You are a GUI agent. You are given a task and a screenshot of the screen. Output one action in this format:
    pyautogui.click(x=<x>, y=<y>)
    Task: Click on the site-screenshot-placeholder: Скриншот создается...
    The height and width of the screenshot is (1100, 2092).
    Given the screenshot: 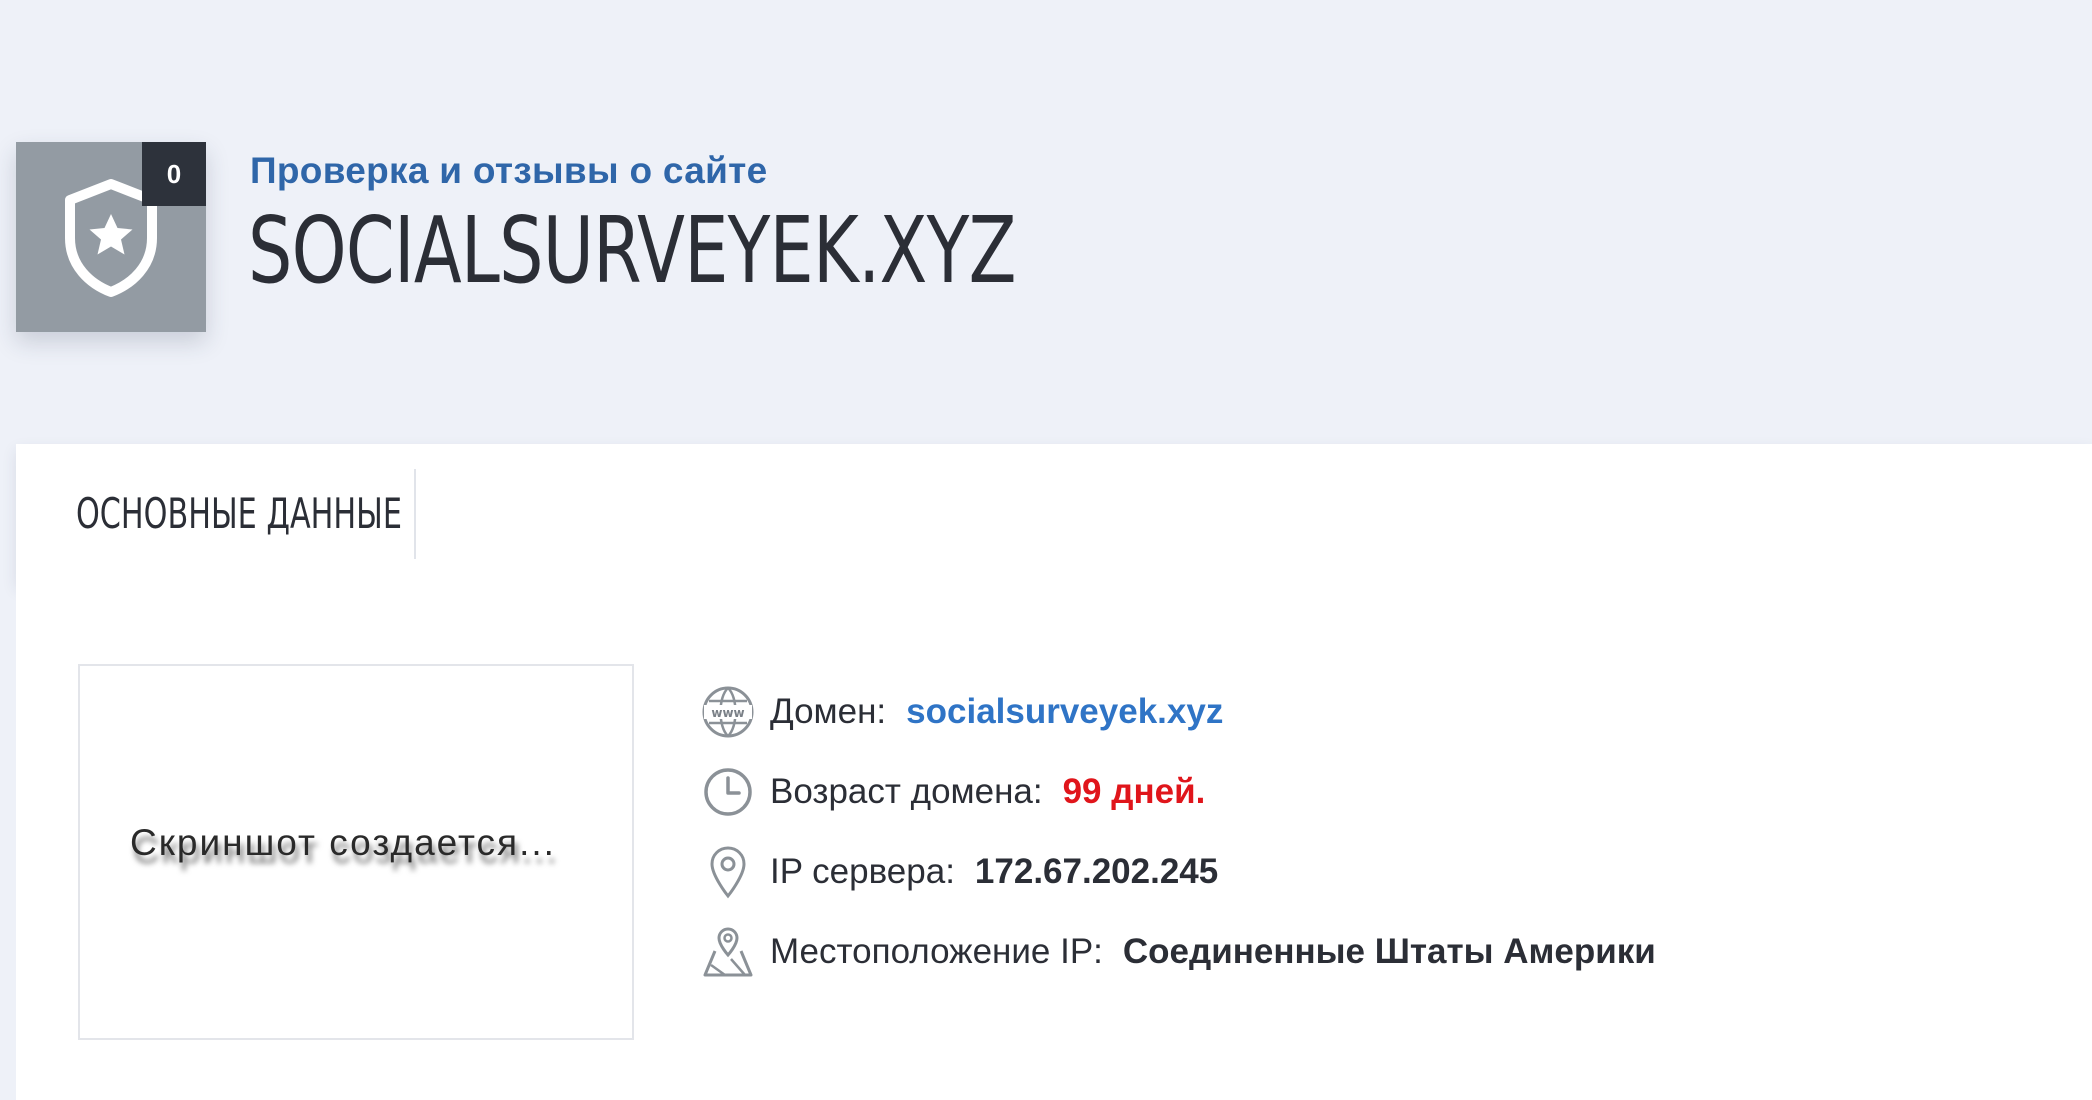 What is the action you would take?
    pyautogui.click(x=356, y=852)
    